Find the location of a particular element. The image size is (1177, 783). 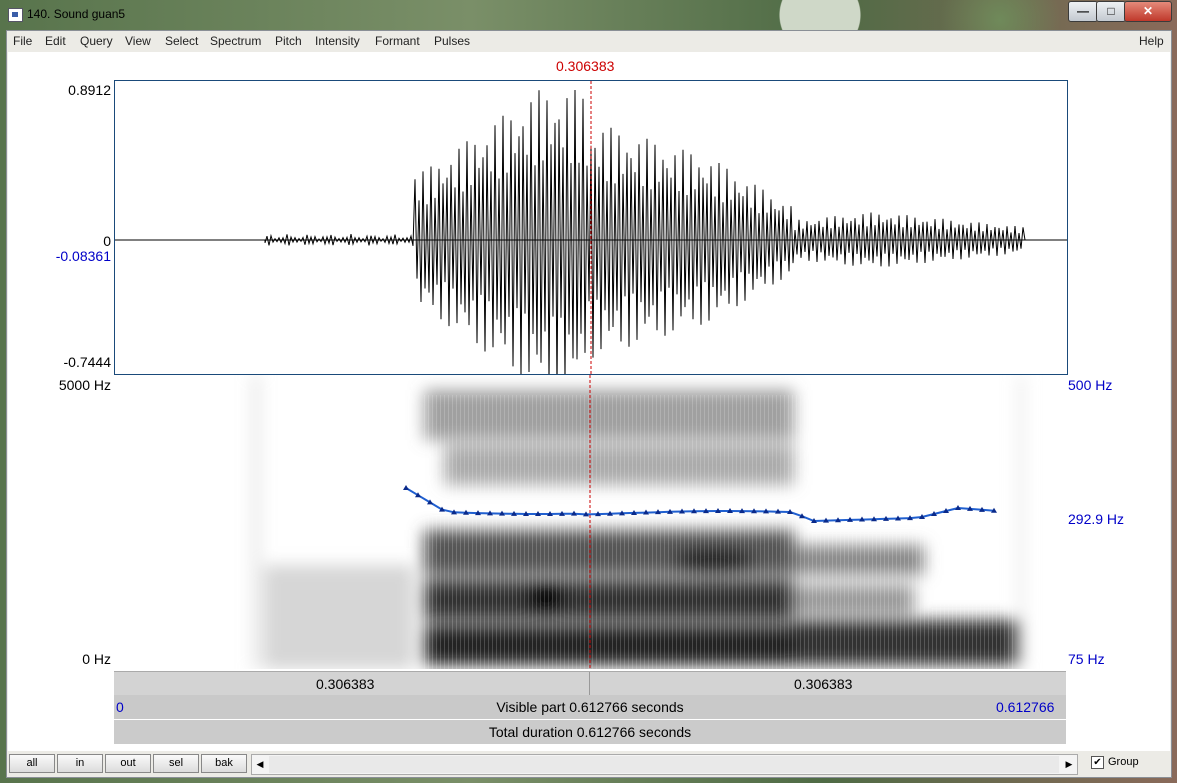

bottom-toolbar: all in out sel bak ◀ ▶ ✔ Group is located at coordinates (589, 764).